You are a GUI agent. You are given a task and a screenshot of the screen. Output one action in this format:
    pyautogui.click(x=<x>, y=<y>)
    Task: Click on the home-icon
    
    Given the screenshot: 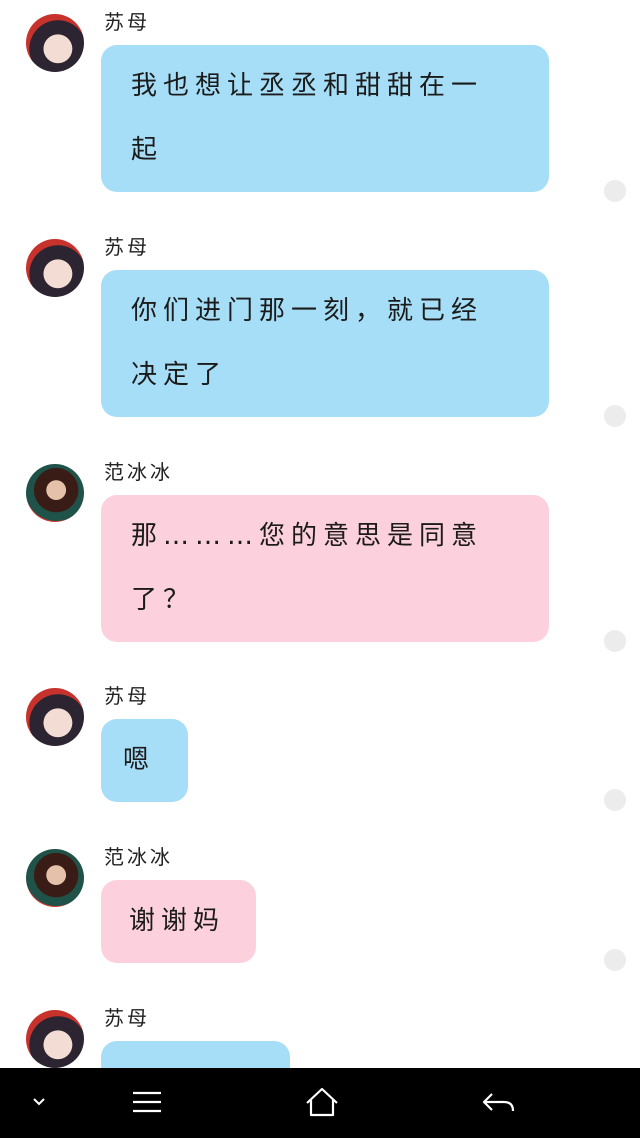 What is the action you would take?
    pyautogui.click(x=322, y=1103)
    